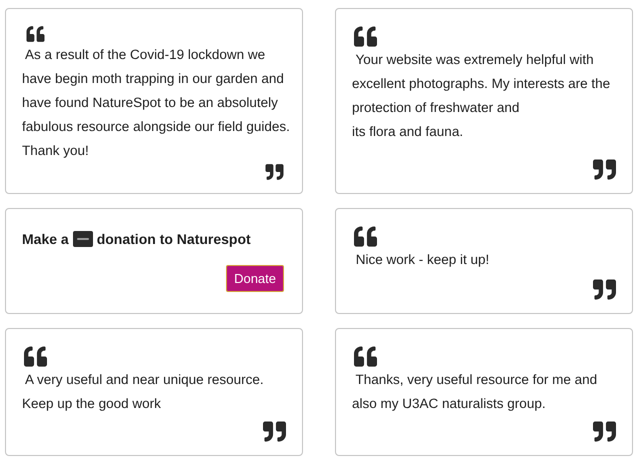 Image resolution: width=640 pixels, height=460 pixels. Describe the element at coordinates (475, 392) in the screenshot. I see `testimonial-text: Thanks, very useful resource for me and also my U3AC naturalists group.` at that location.